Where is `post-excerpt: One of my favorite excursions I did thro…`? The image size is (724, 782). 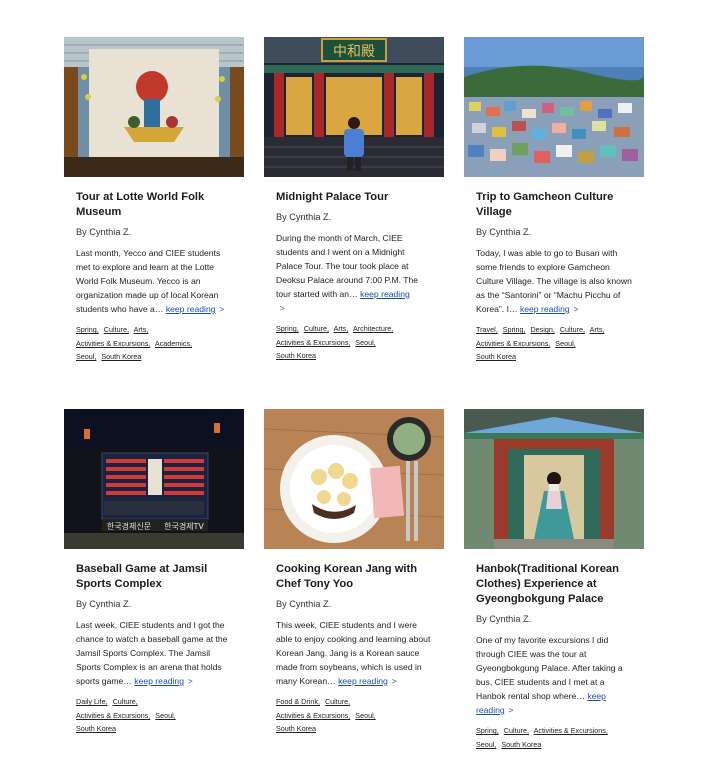
post-excerpt: One of my favorite excursions I did thro… is located at coordinates (554, 675).